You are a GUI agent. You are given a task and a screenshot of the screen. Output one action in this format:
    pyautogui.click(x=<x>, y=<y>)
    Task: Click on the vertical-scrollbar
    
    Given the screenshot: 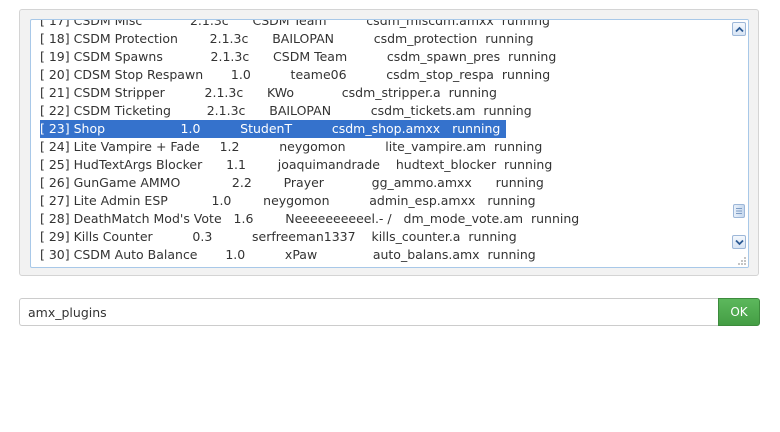 What is the action you would take?
    pyautogui.click(x=739, y=143)
    